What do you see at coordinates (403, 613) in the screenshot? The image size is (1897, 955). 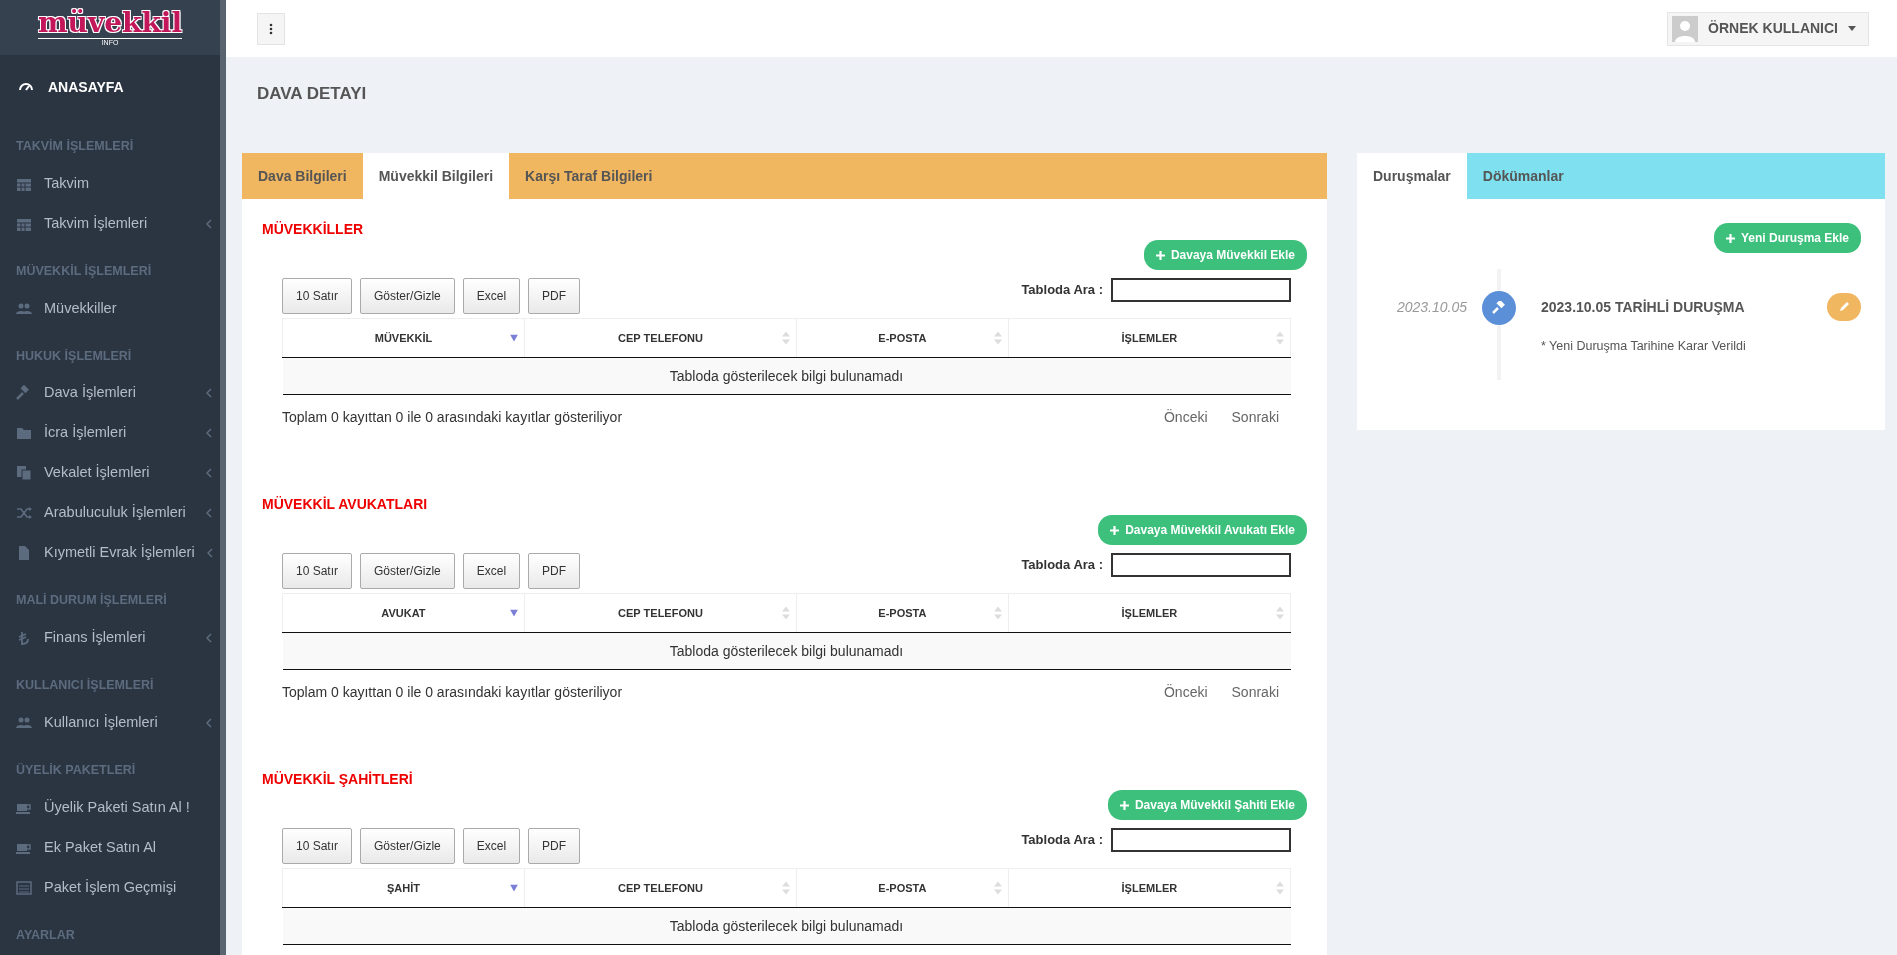 I see `column-header: AVUKAT` at bounding box center [403, 613].